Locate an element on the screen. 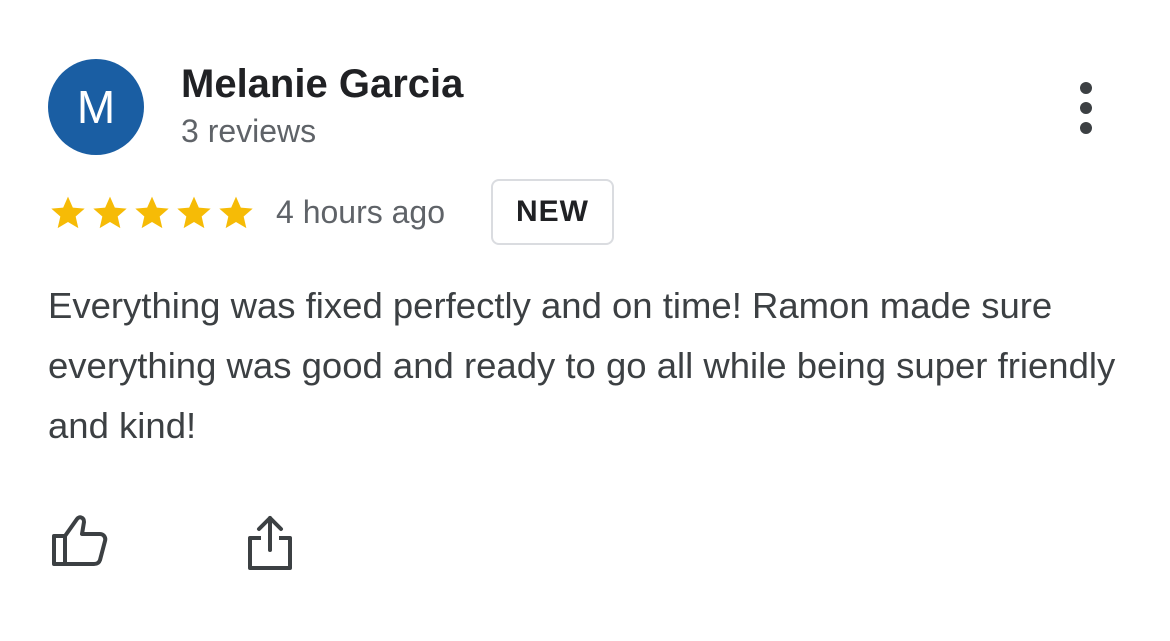 Image resolution: width=1170 pixels, height=641 pixels. share-button is located at coordinates (270, 543).